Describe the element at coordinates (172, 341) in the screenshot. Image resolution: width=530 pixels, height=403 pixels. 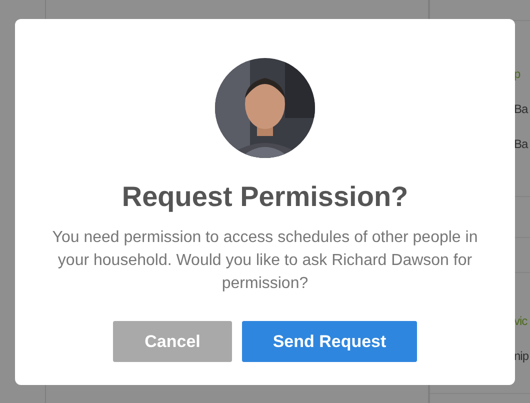
I see `cancel-button: Cancel` at that location.